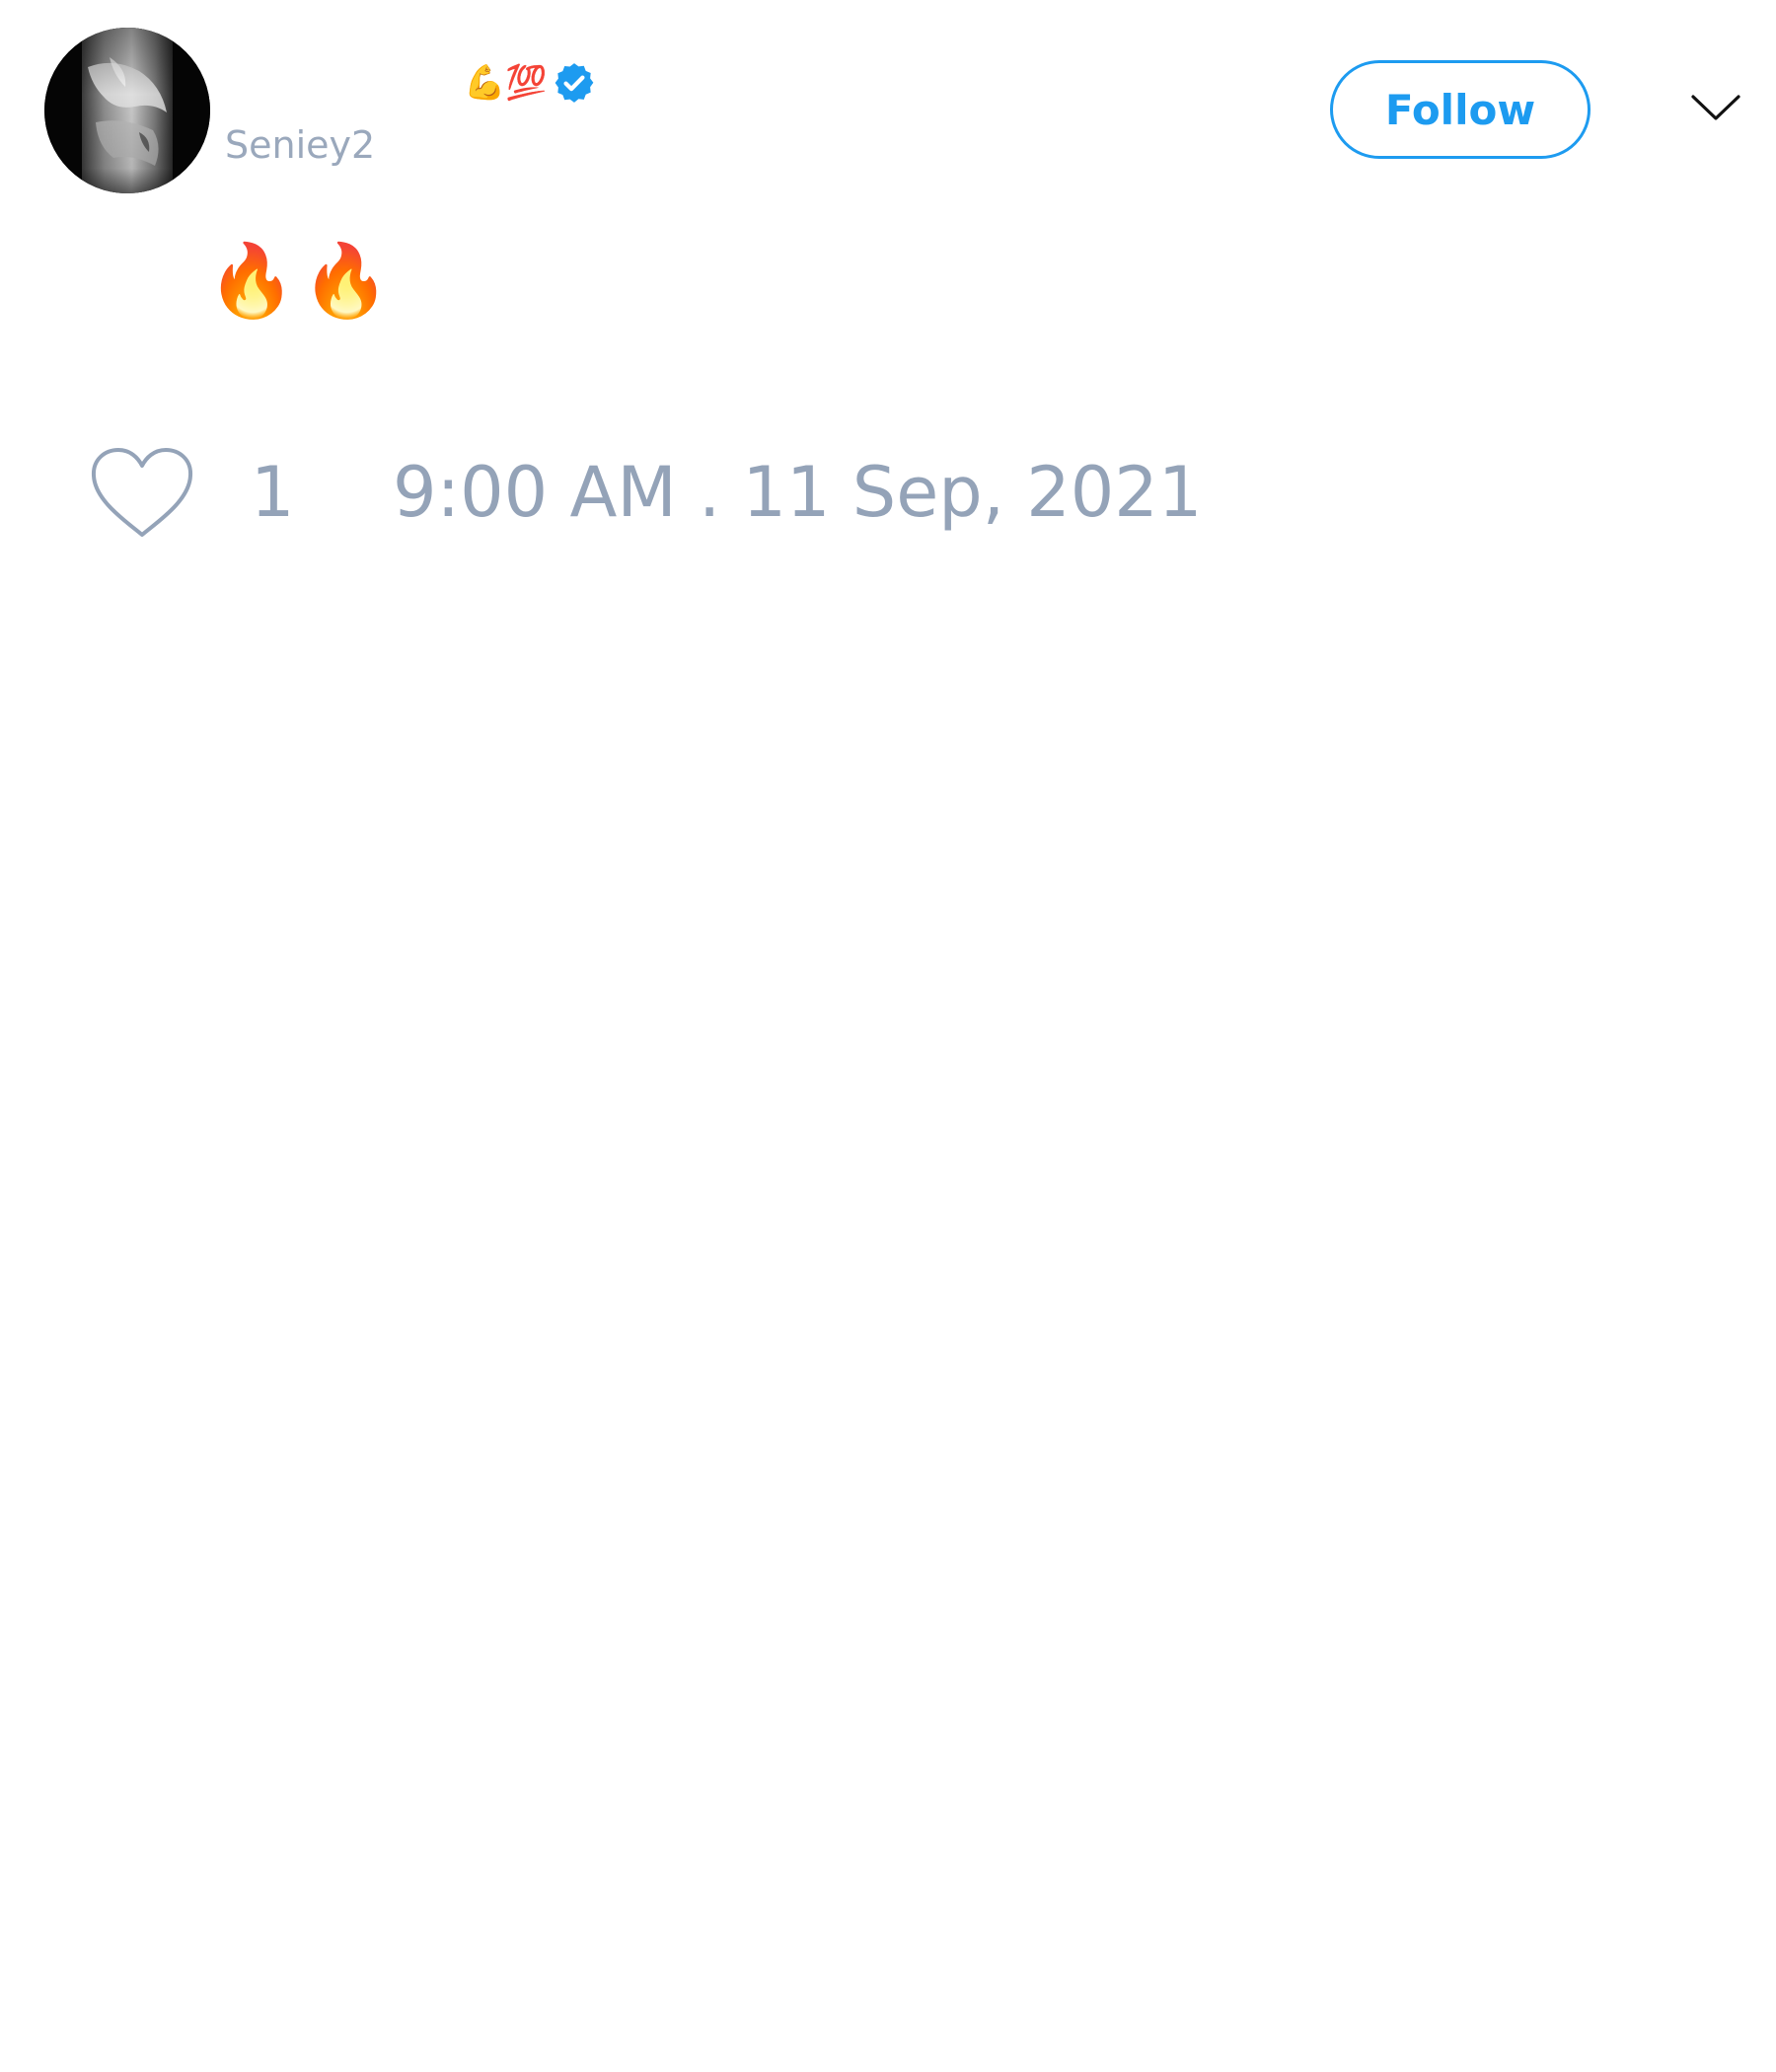  I want to click on display-name-emoji: 💪💯, so click(506, 83).